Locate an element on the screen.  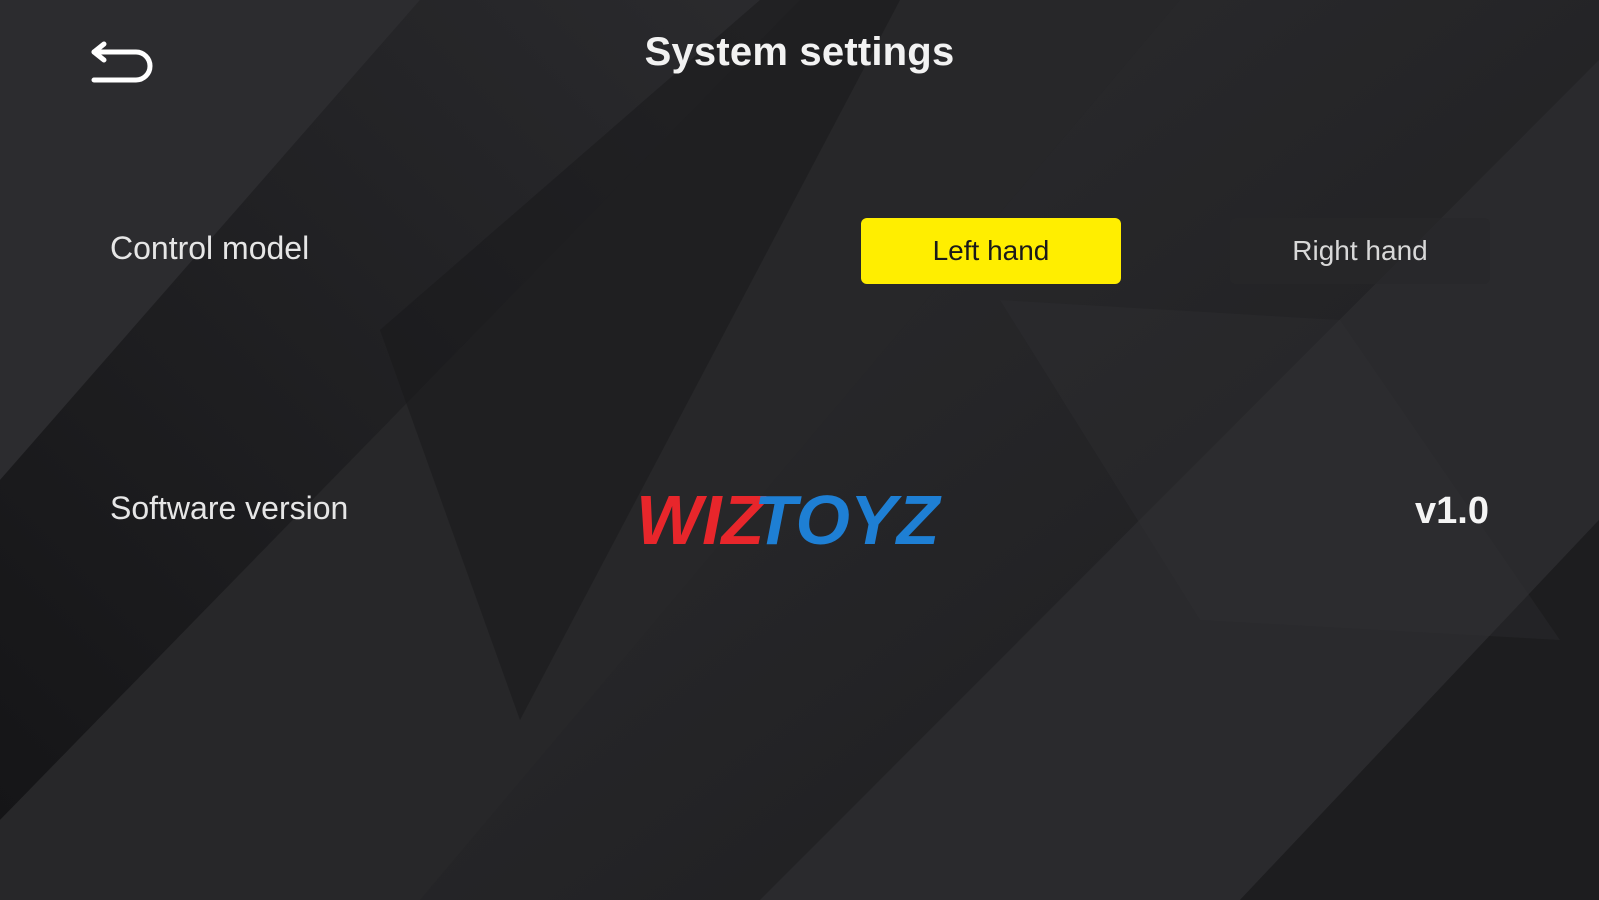
software-version-label: Software version is located at coordinates (229, 508).